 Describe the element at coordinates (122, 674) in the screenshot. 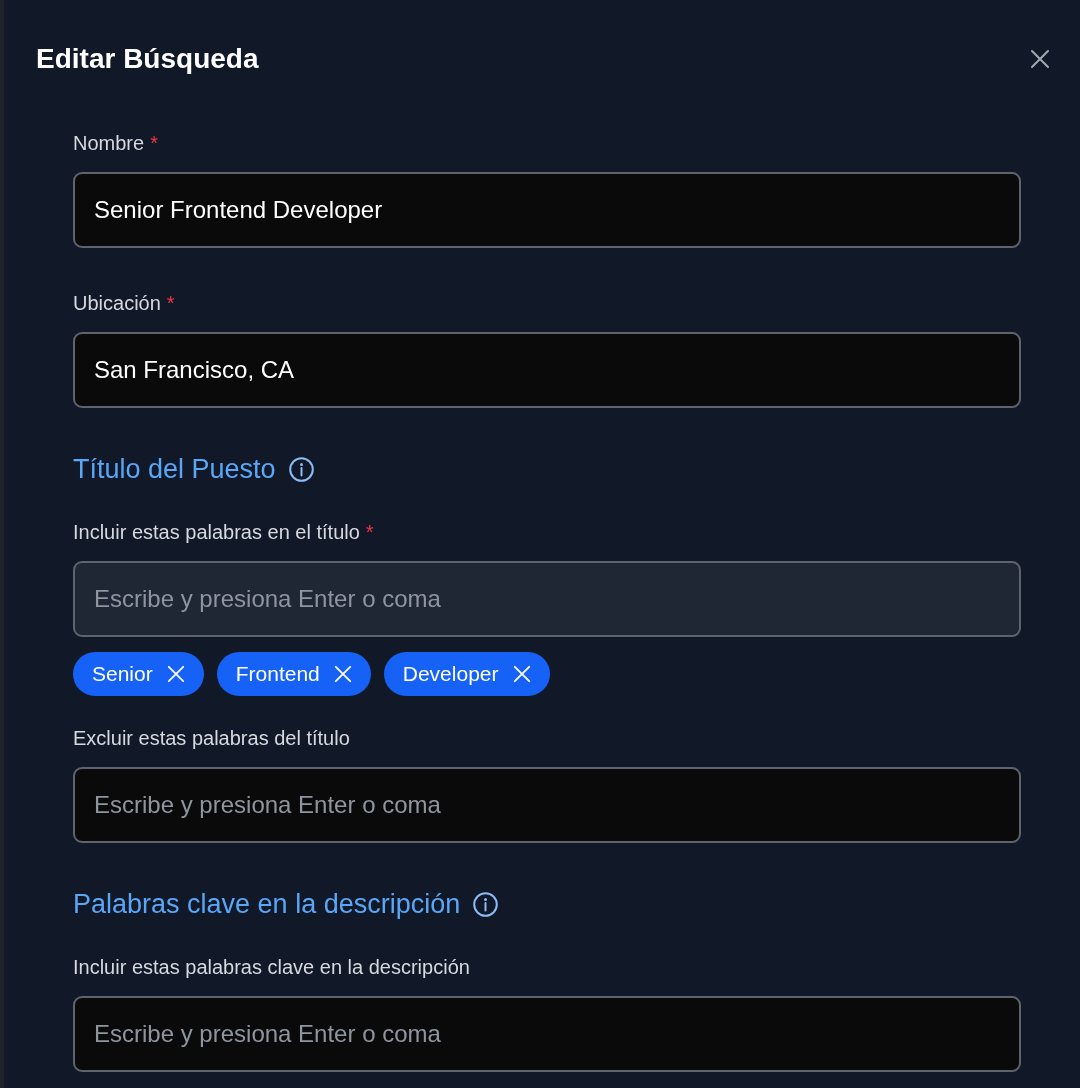

I see `tag-label: Senior` at that location.